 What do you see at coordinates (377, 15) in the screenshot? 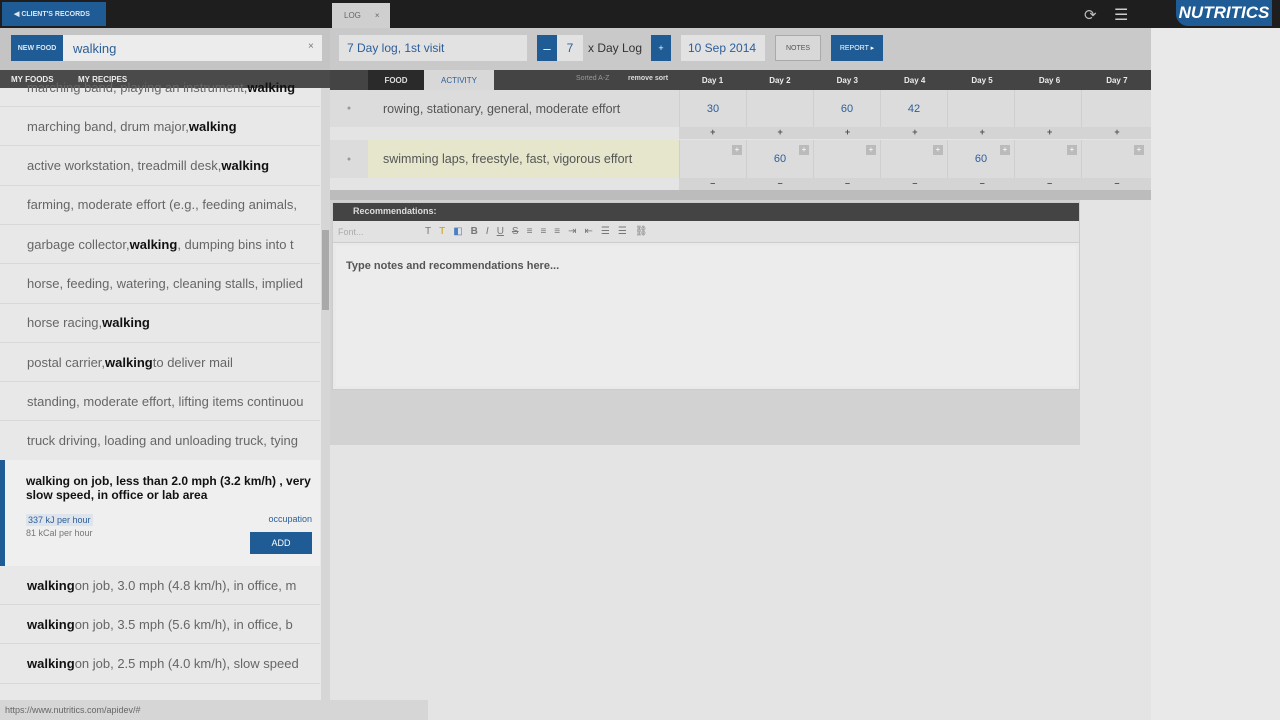
I see `close-icon: ×` at bounding box center [377, 15].